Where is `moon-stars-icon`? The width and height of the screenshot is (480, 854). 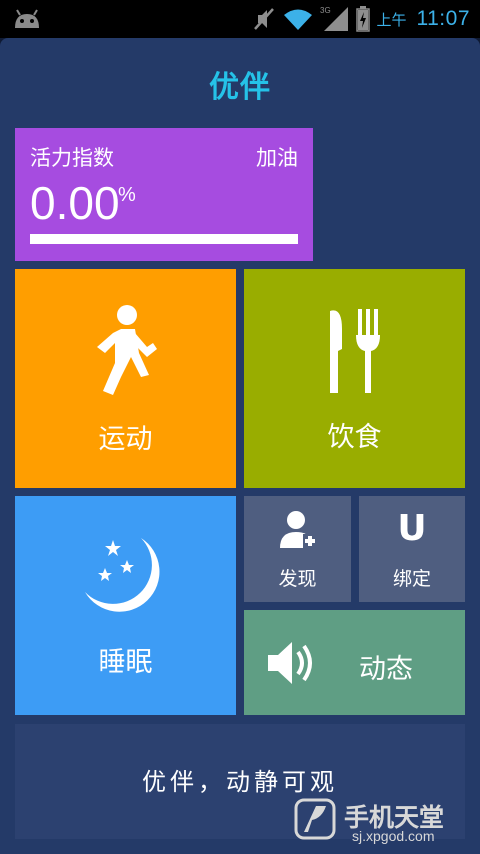
moon-stars-icon is located at coordinates (122, 575).